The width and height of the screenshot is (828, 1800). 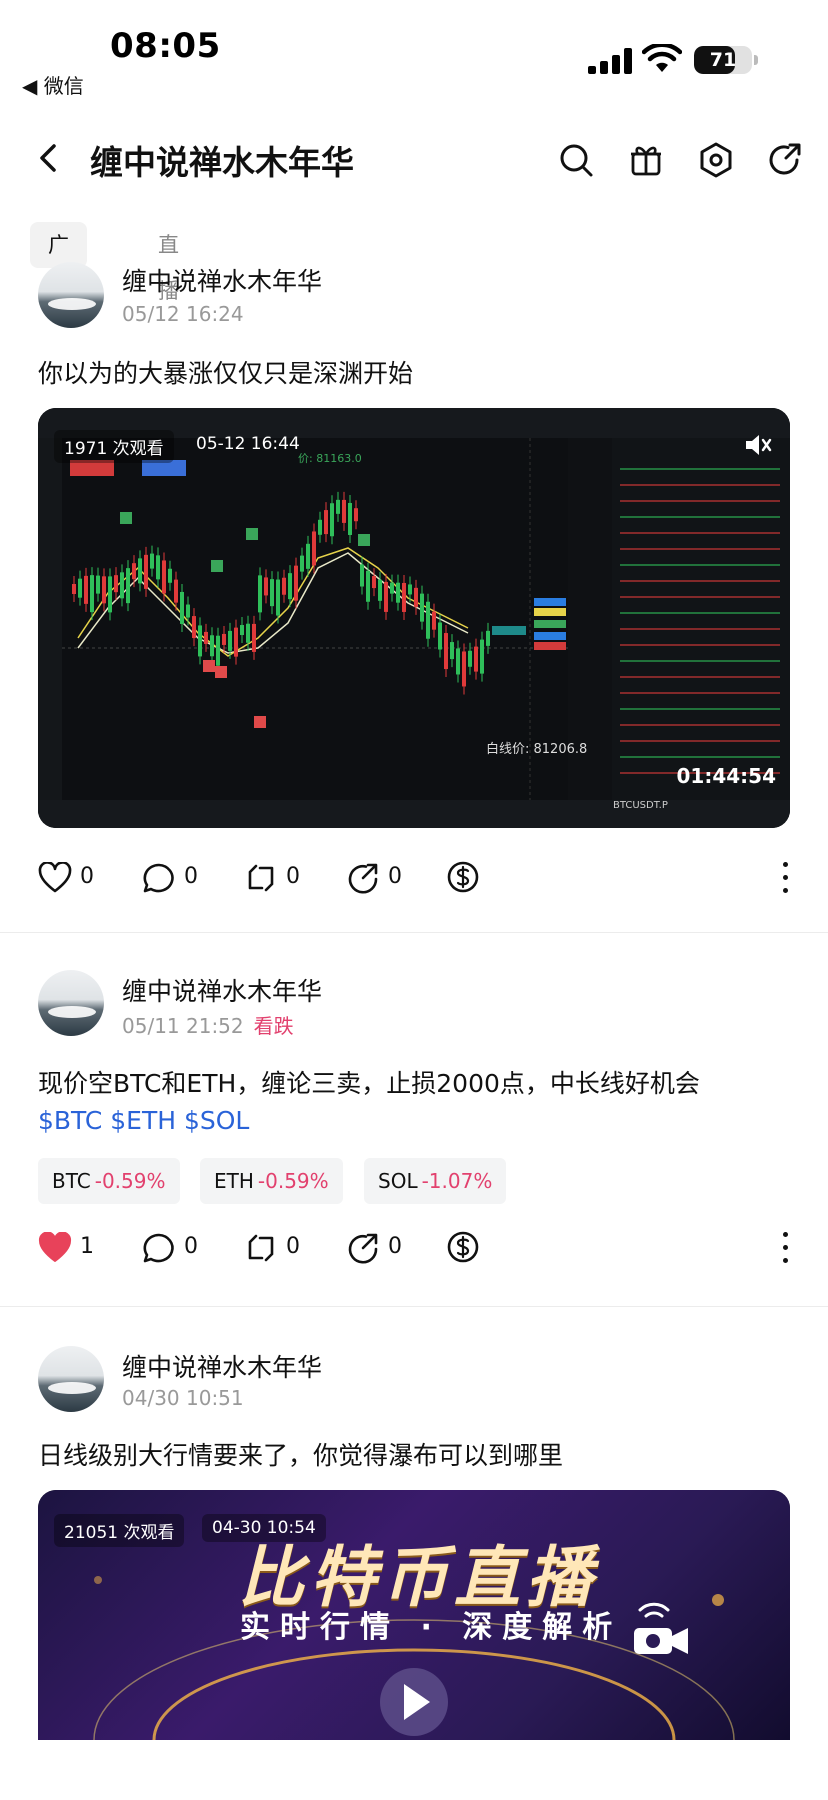 What do you see at coordinates (756, 60) in the screenshot?
I see `battery-tip` at bounding box center [756, 60].